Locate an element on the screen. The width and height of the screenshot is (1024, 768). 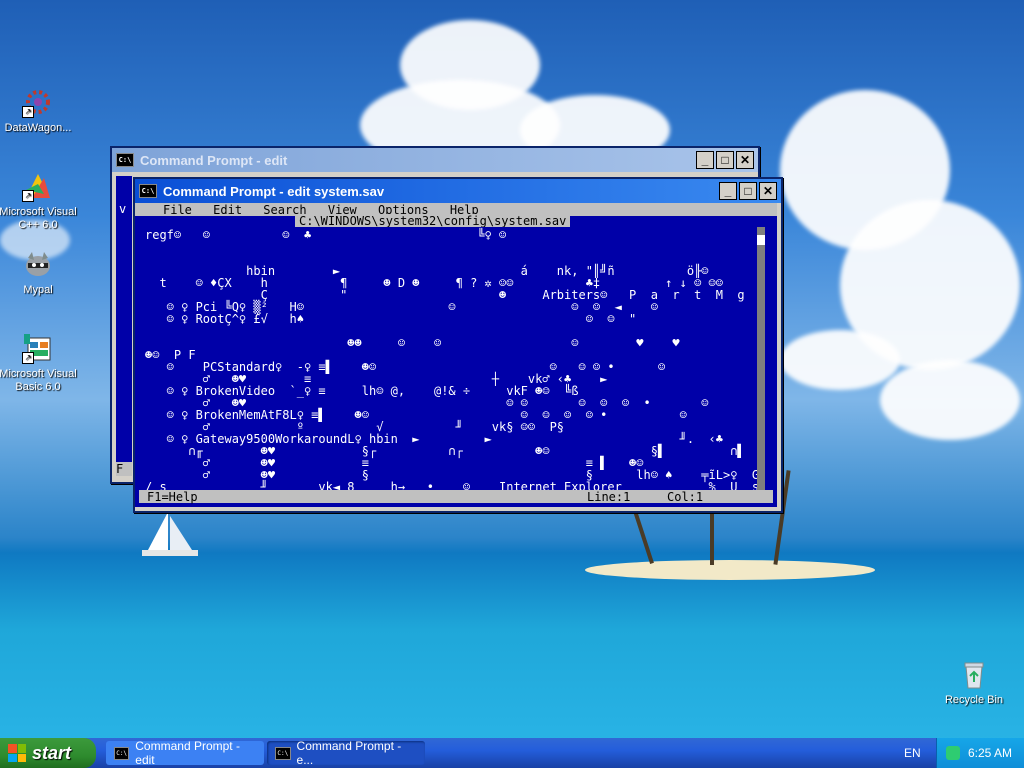
desktop-icon-label: Mypal is located at coordinates (38, 290).